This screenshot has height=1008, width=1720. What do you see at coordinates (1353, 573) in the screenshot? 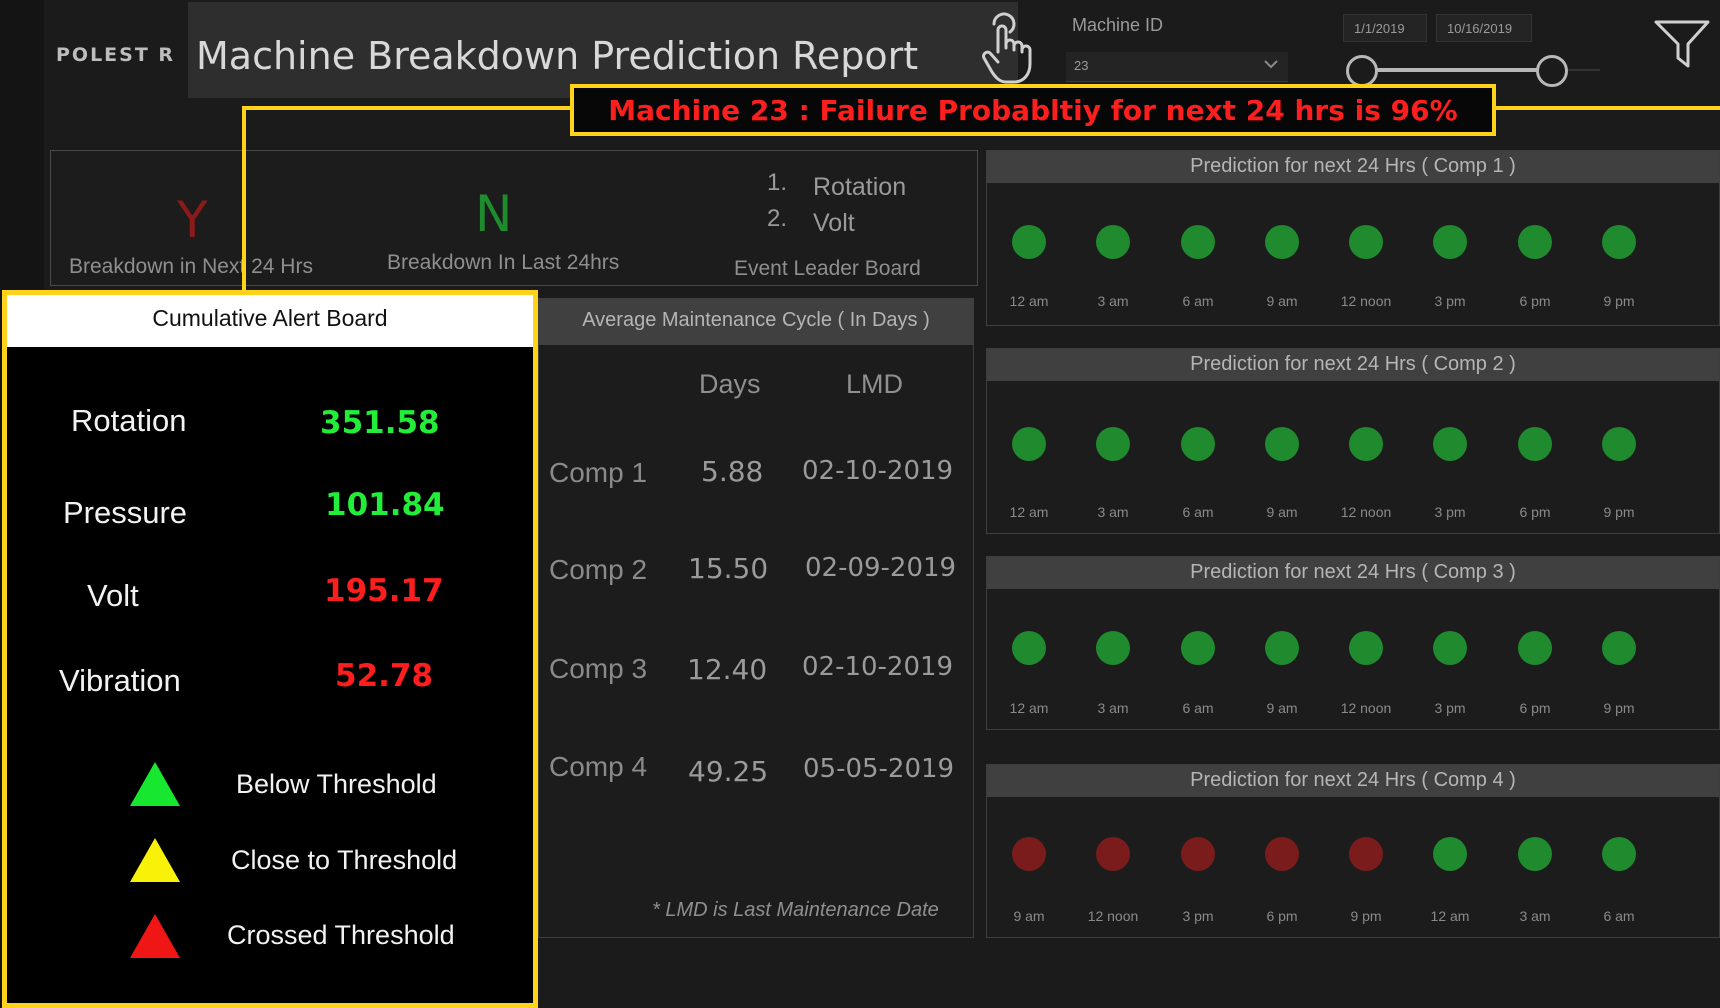
I see `prediction-title: Prediction for next 24 Hrs ( Comp 3 )` at bounding box center [1353, 573].